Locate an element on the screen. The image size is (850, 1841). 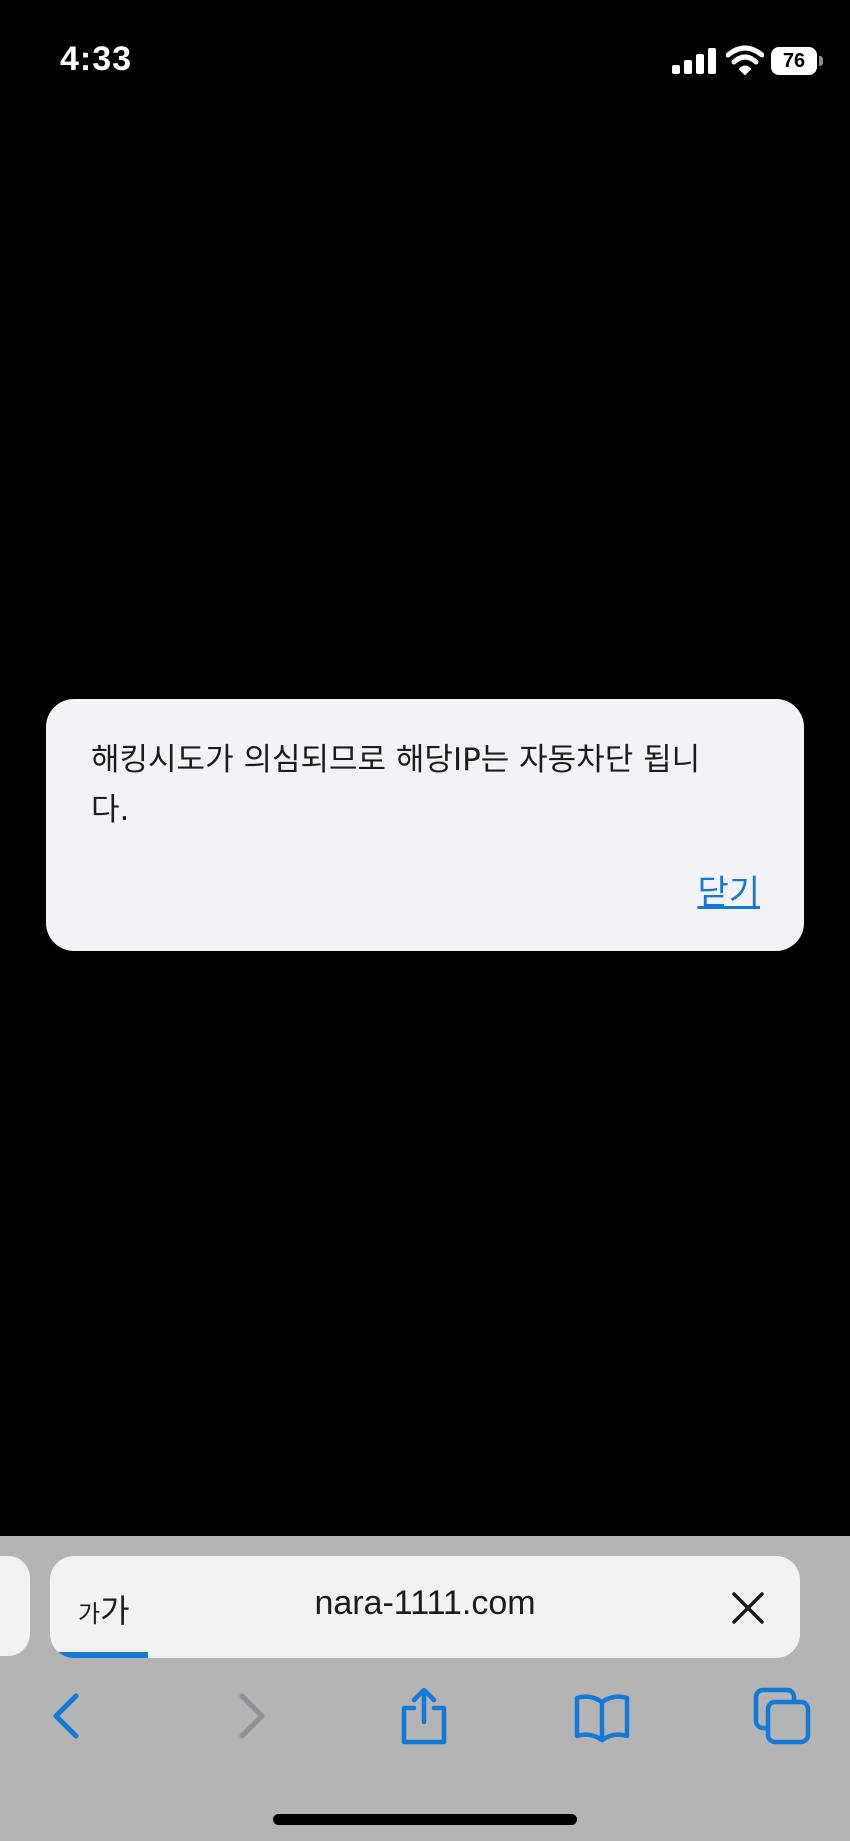
wifi-icon is located at coordinates (745, 60).